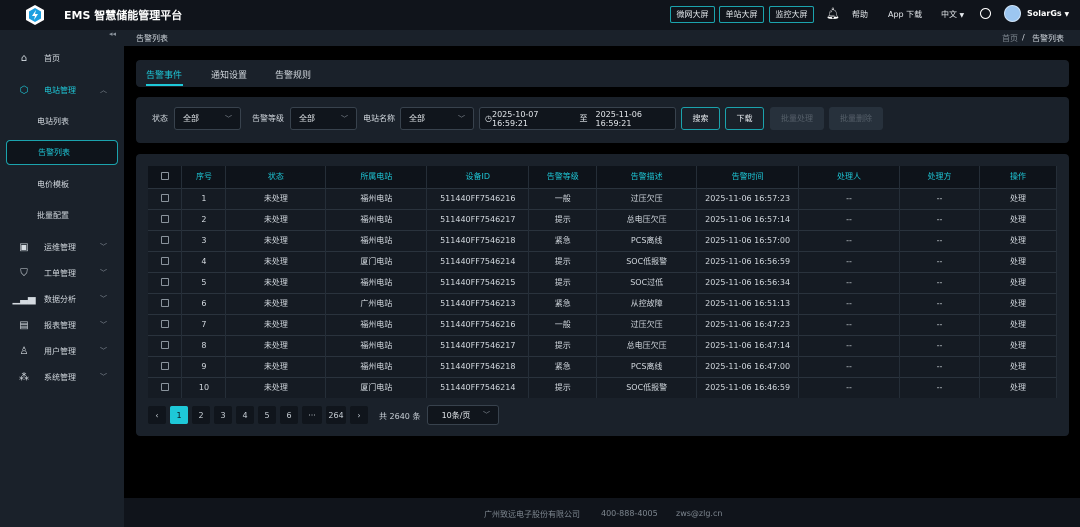 The height and width of the screenshot is (527, 1080). Describe the element at coordinates (647, 303) in the screenshot. I see `table-cell: 从控故障` at that location.